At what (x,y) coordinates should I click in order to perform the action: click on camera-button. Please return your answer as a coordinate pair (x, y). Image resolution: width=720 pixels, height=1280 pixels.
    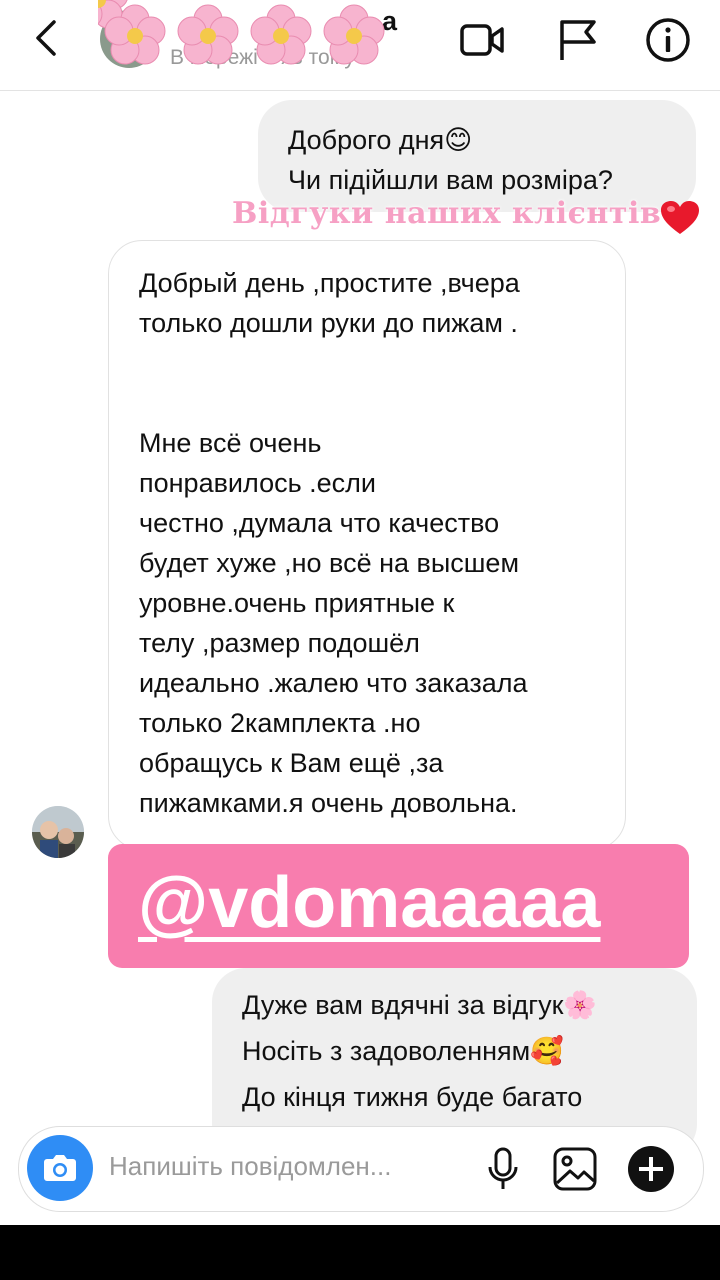
    Looking at the image, I should click on (60, 1168).